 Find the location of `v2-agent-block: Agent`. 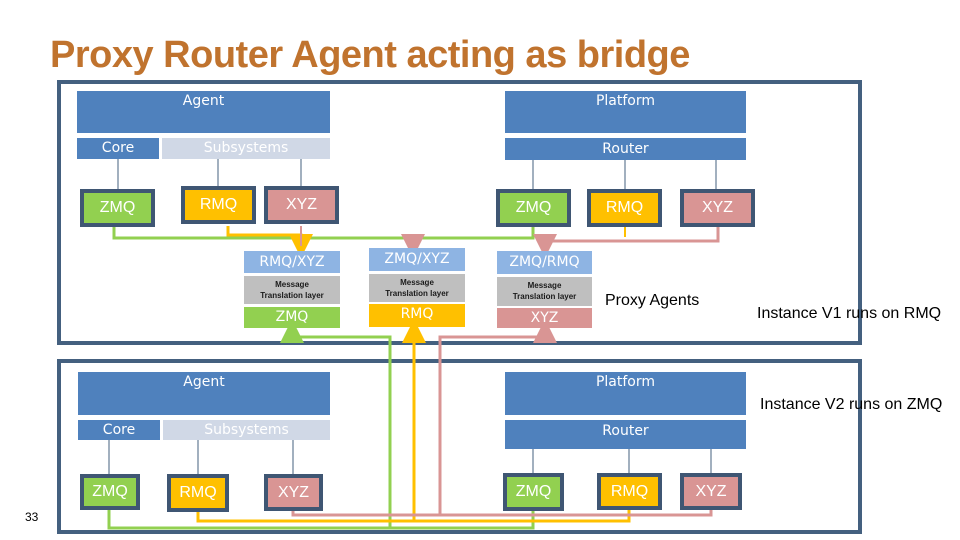

v2-agent-block: Agent is located at coordinates (204, 393).